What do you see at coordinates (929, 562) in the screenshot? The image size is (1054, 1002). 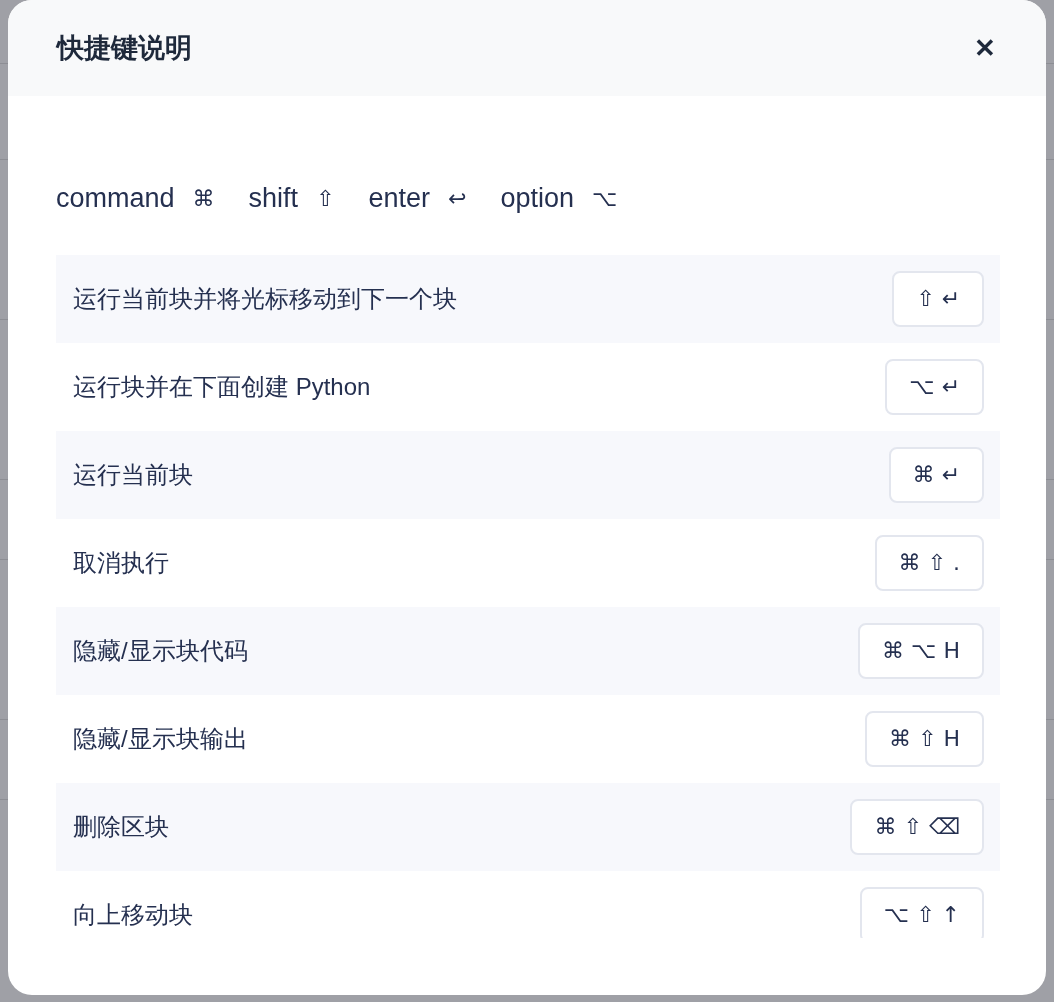 I see `key-combo: ⌘ ⇧ .` at bounding box center [929, 562].